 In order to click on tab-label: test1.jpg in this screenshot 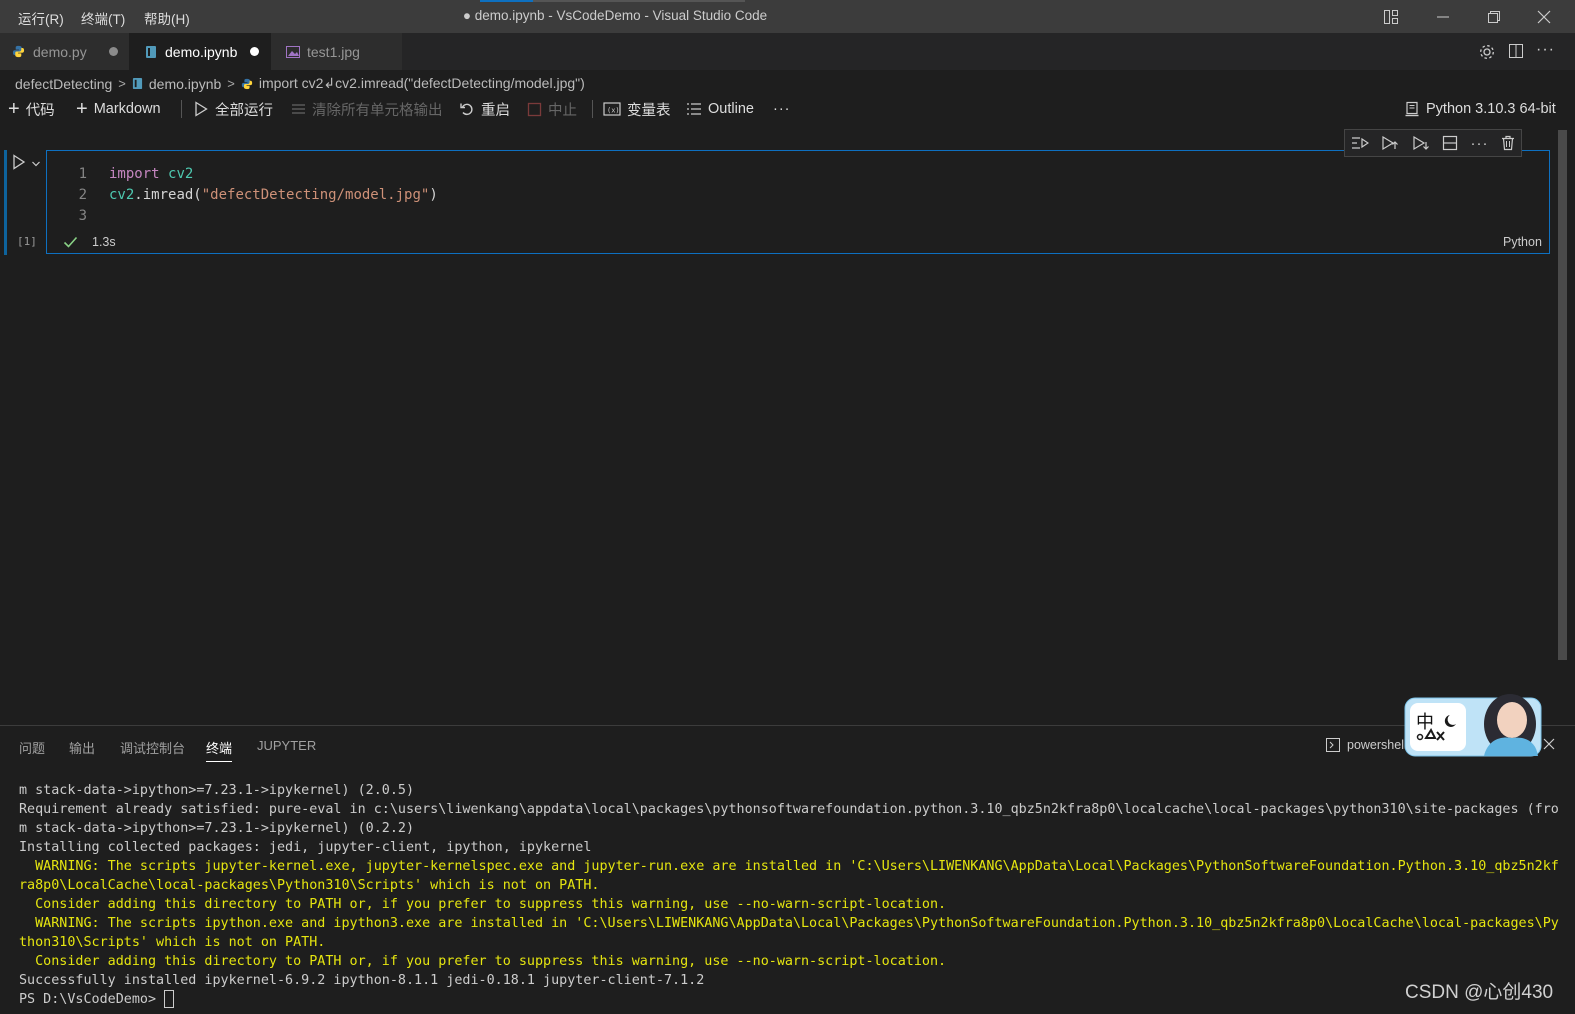, I will do `click(333, 51)`.